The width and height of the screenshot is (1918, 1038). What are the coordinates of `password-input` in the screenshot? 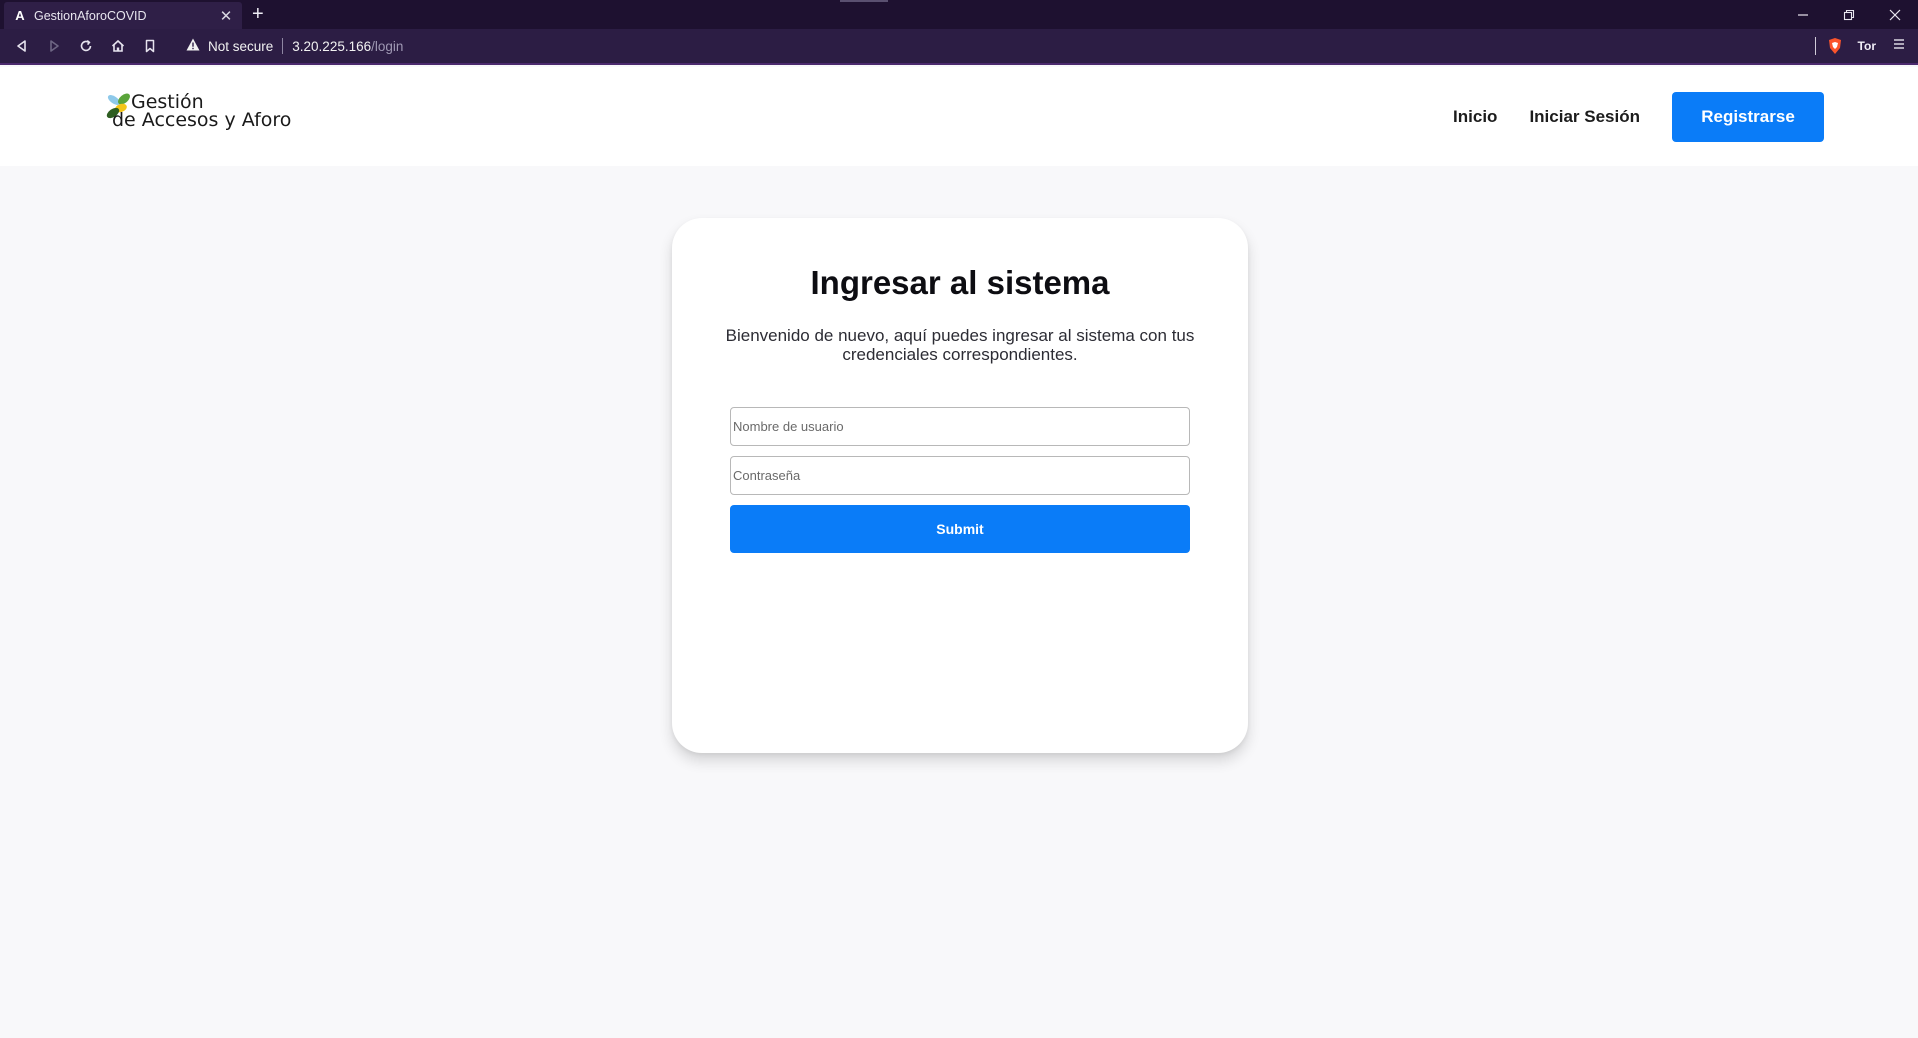 It's located at (960, 475).